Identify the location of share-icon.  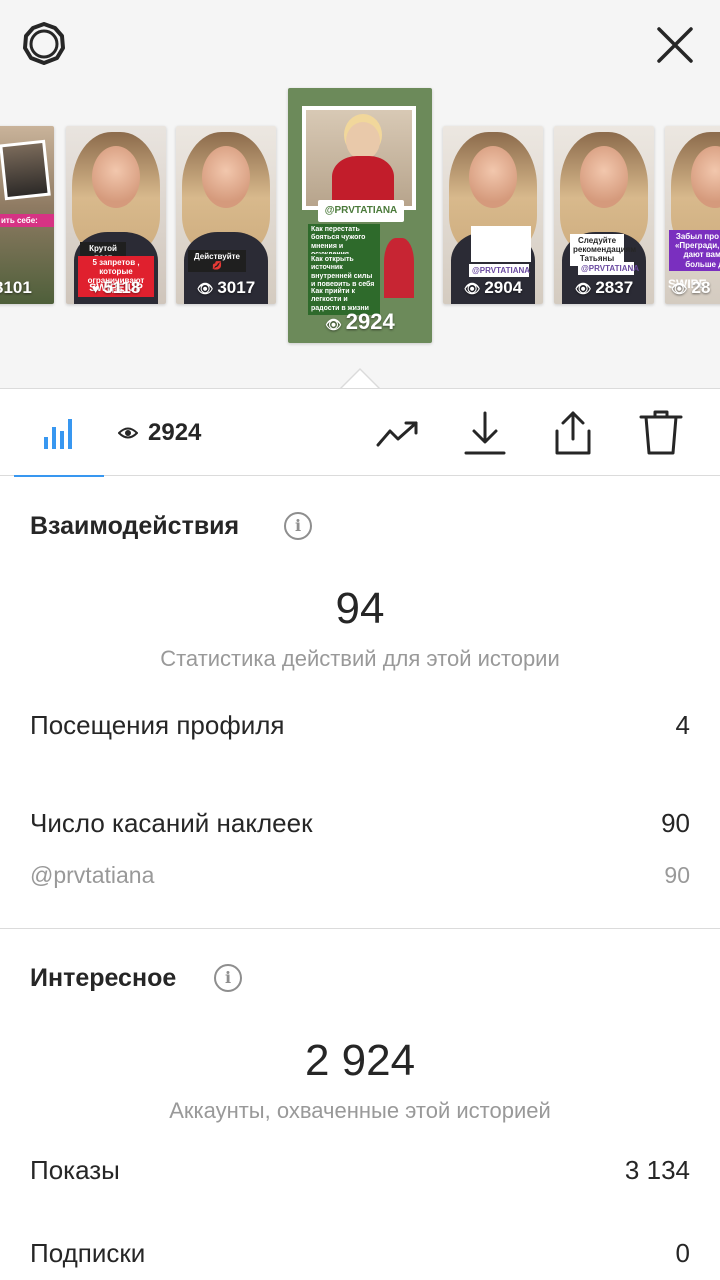
(573, 433).